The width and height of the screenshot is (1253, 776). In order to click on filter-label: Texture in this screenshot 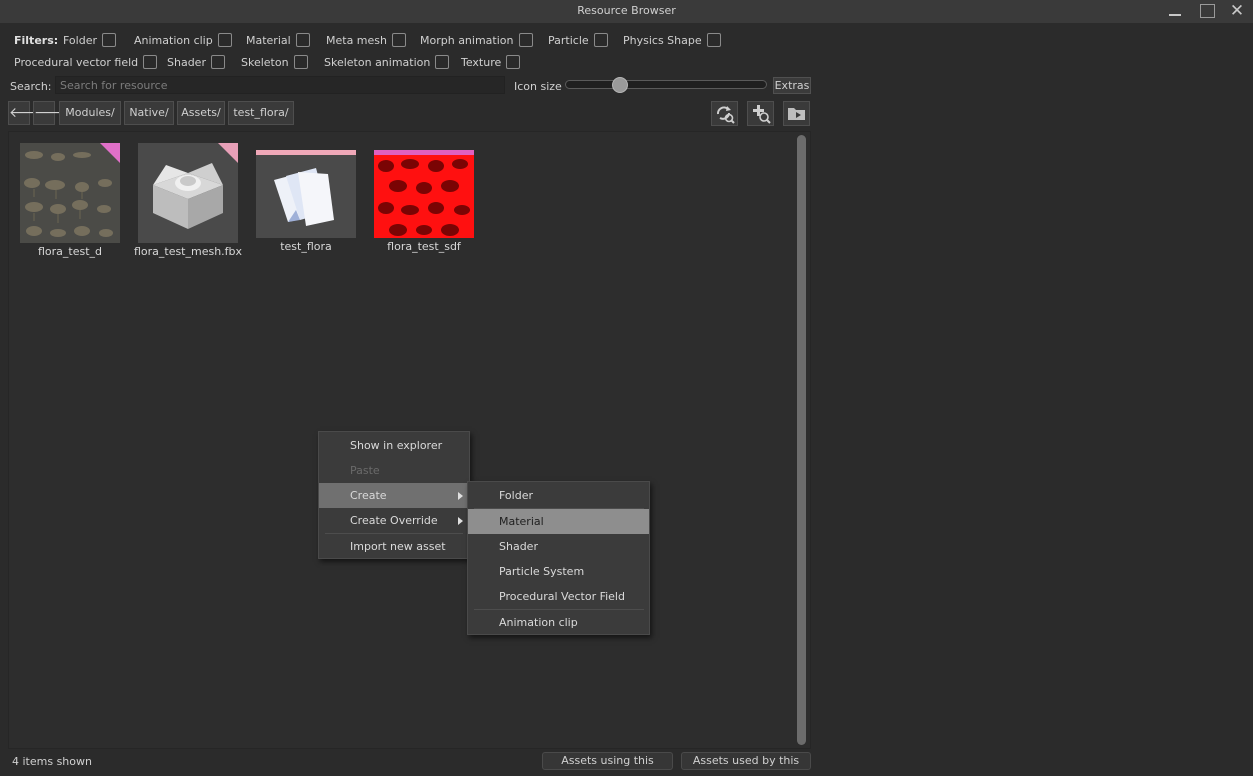, I will do `click(481, 62)`.